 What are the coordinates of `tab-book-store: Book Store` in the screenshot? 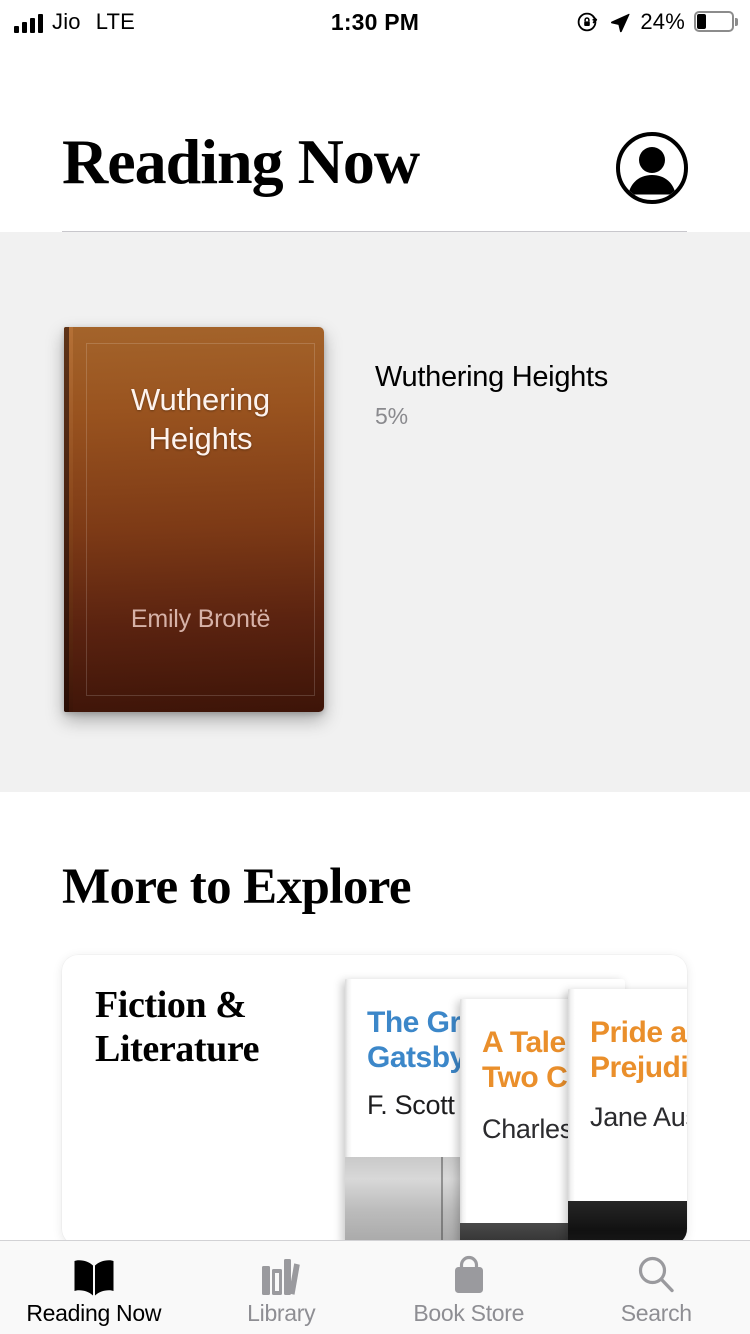 It's located at (469, 1287).